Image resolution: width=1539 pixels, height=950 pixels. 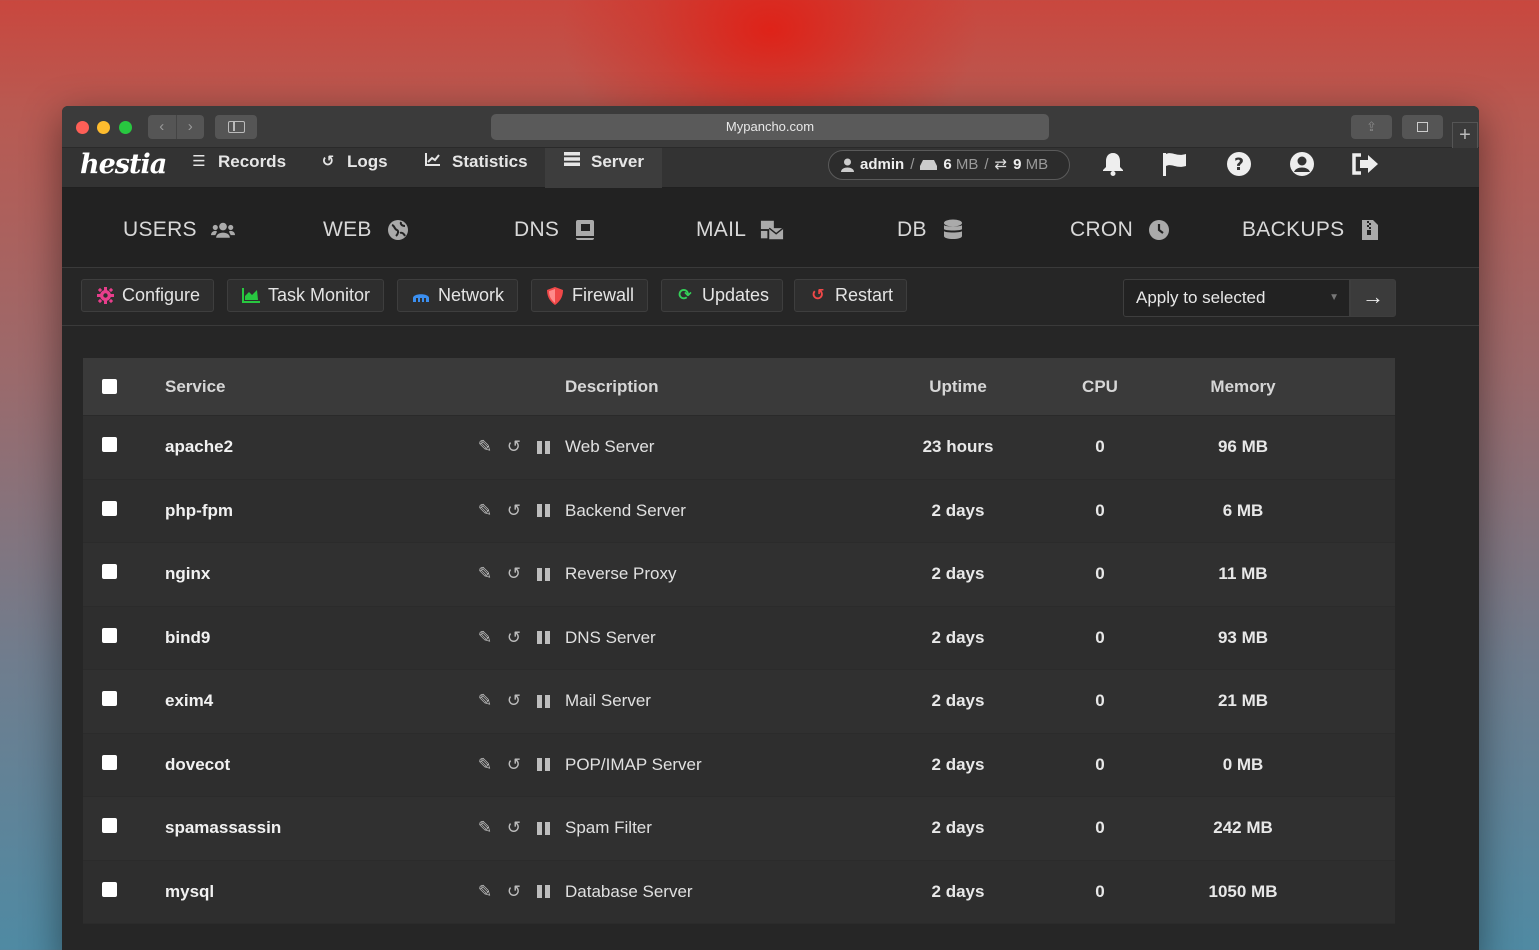 I want to click on zoom-window-button, so click(x=125, y=127).